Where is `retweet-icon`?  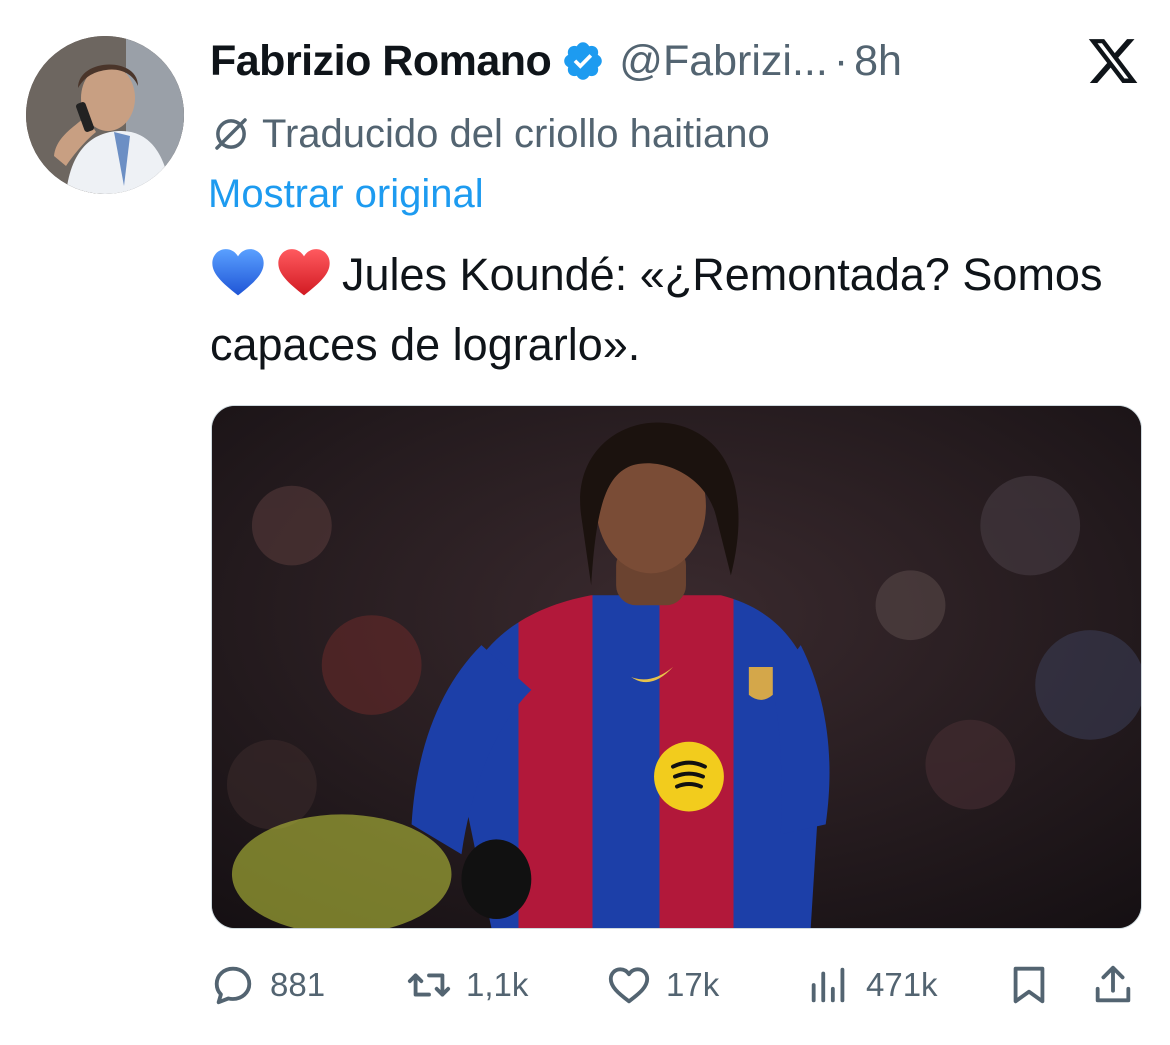
retweet-icon is located at coordinates (429, 985).